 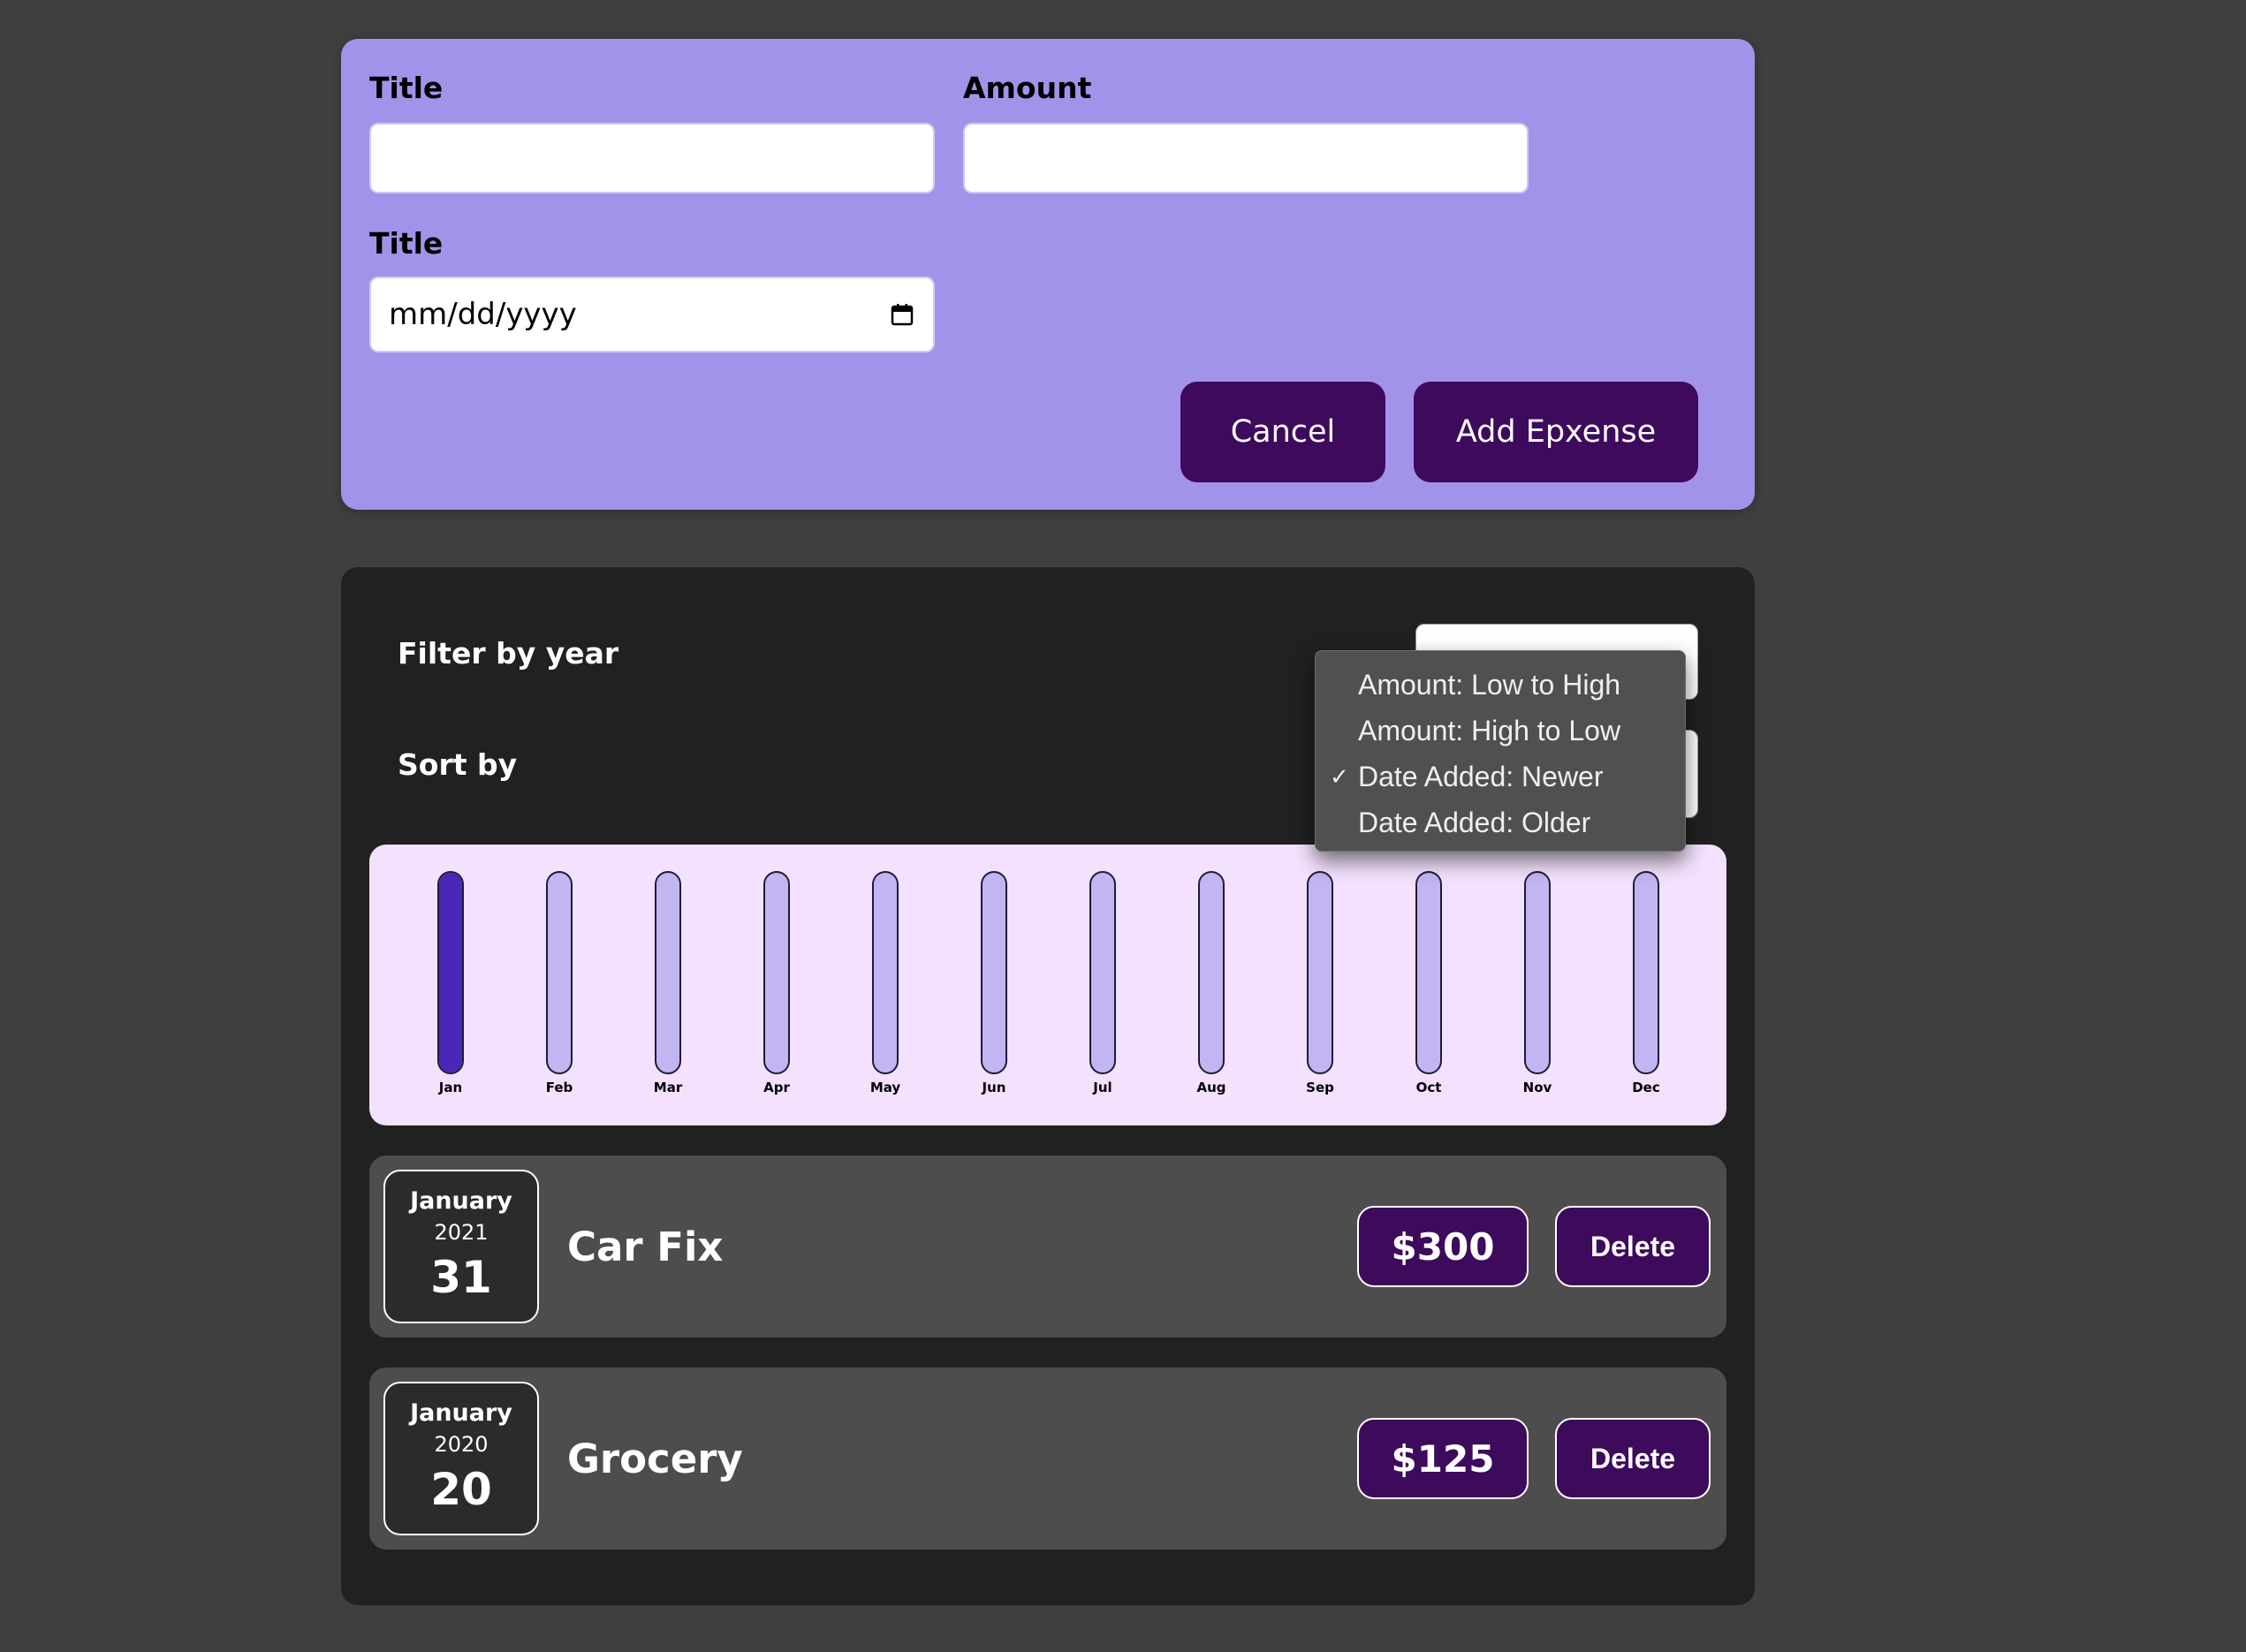 I want to click on sort-by-label: Sort by, so click(x=458, y=764).